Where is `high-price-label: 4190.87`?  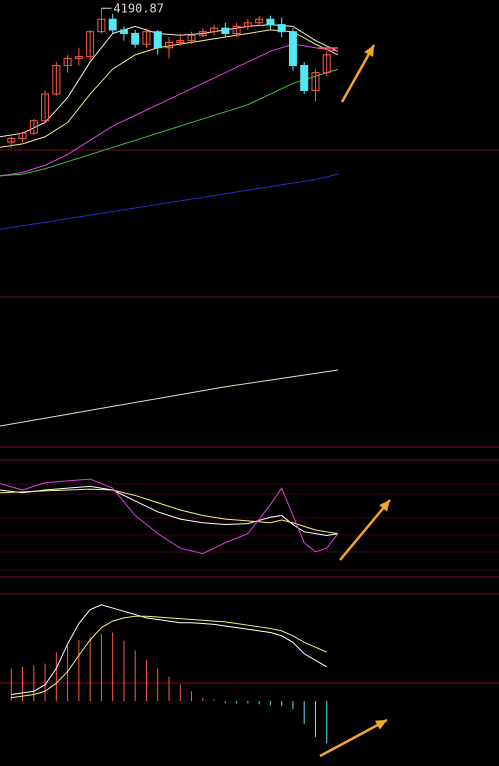 high-price-label: 4190.87 is located at coordinates (138, 8).